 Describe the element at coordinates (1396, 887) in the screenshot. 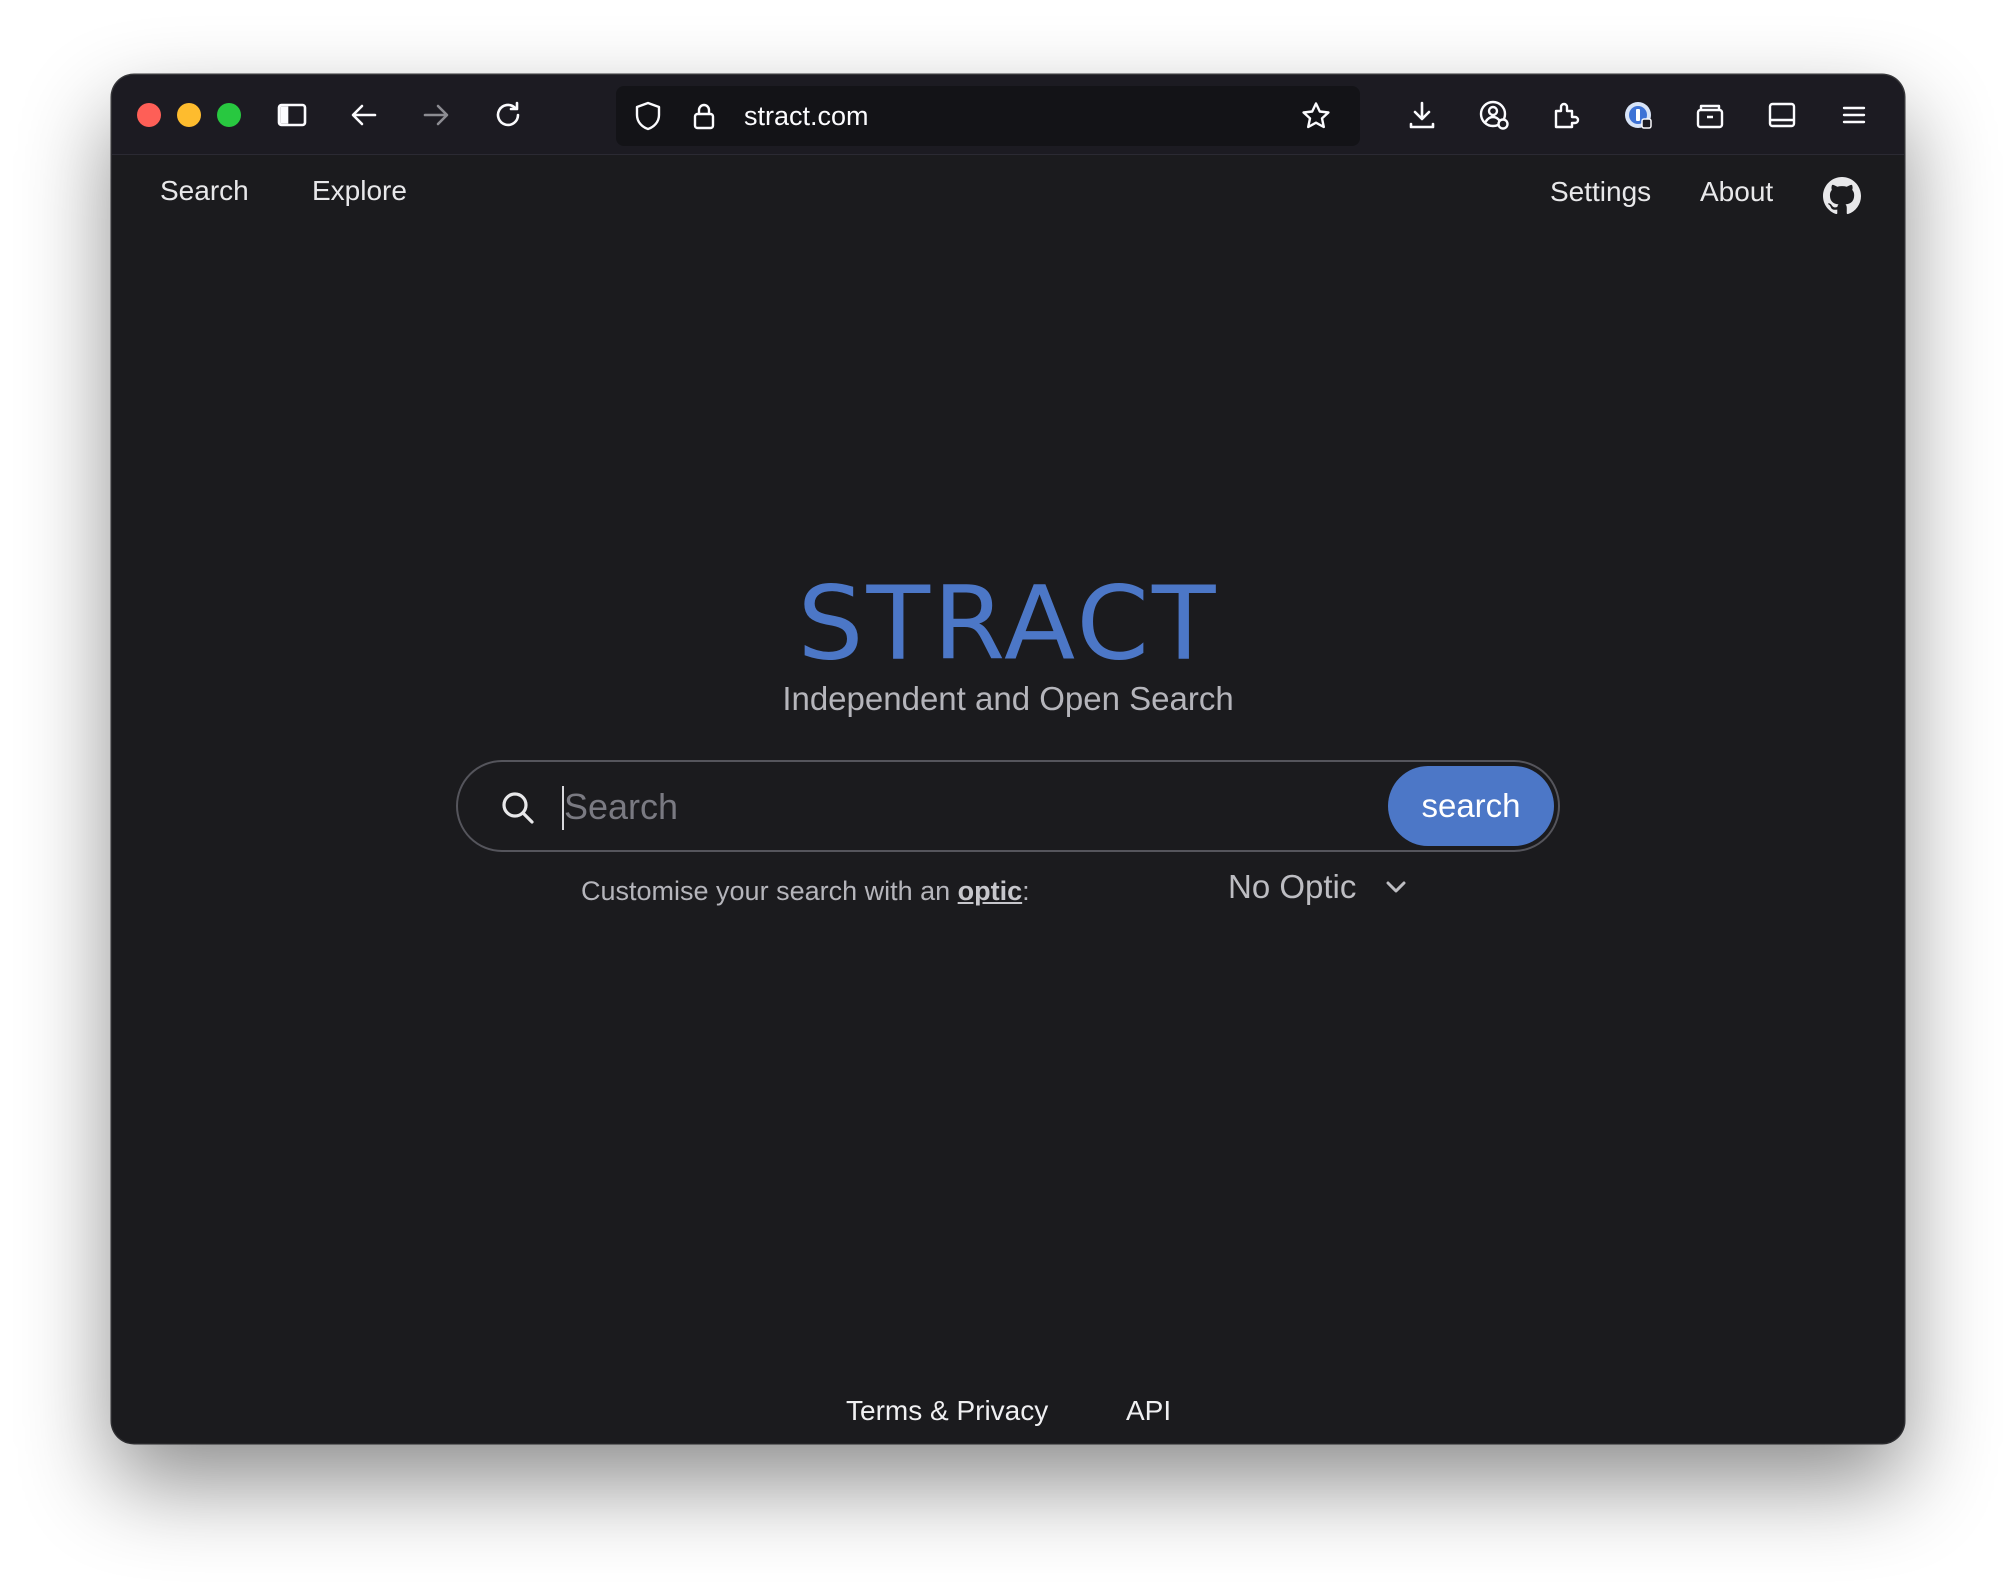

I see `chevron-down-icon` at that location.